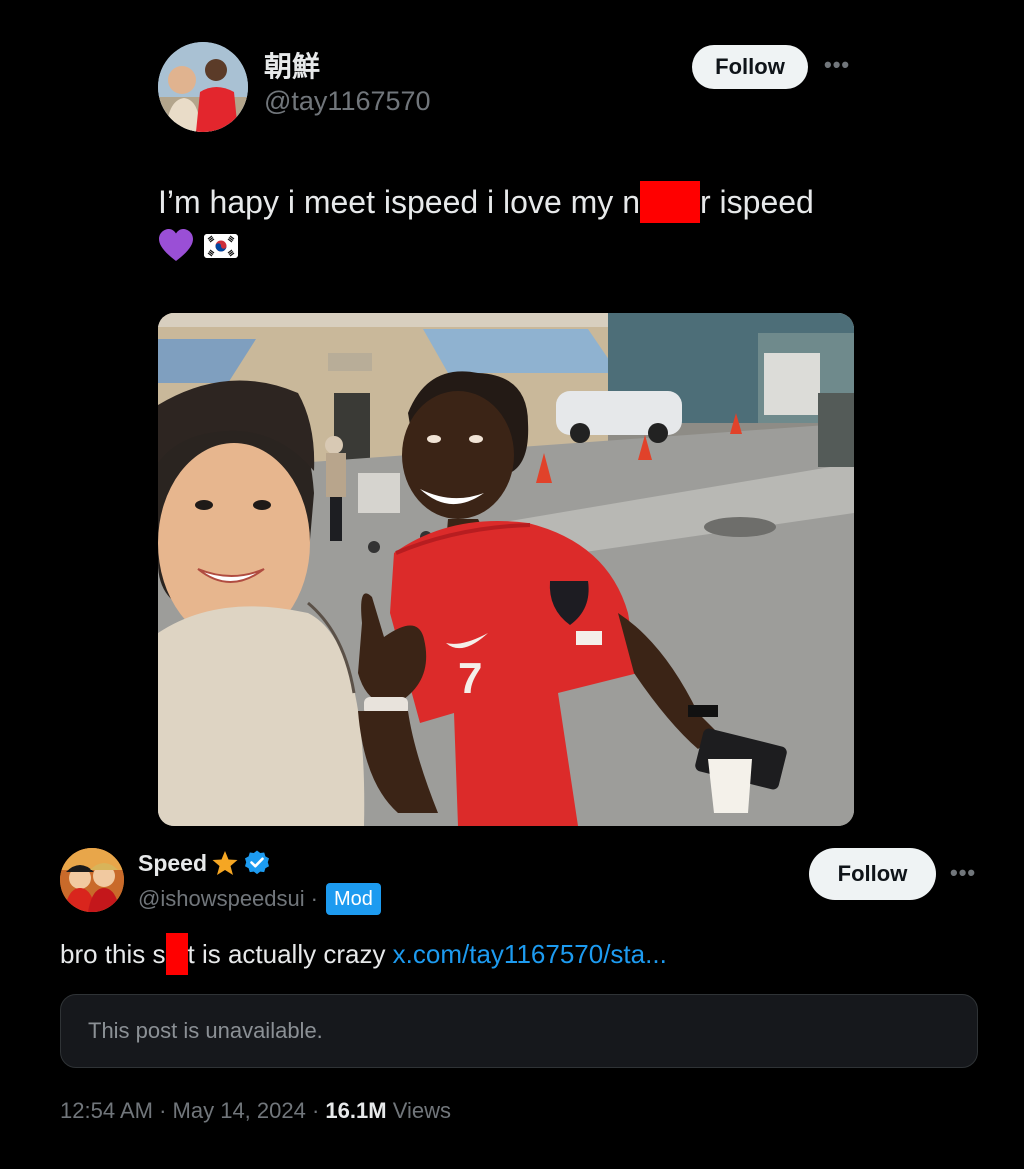 This screenshot has width=1024, height=1169. What do you see at coordinates (221, 246) in the screenshot?
I see `south-korea-flag-icon` at bounding box center [221, 246].